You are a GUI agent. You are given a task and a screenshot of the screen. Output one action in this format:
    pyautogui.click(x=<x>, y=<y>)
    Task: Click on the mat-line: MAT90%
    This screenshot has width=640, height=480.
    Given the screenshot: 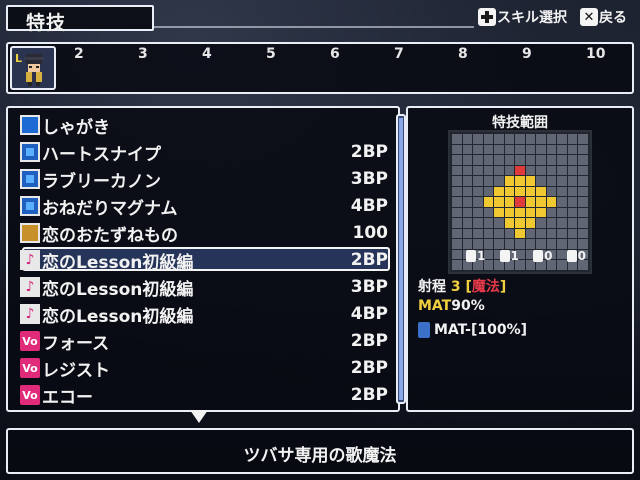 What is the action you would take?
    pyautogui.click(x=451, y=306)
    